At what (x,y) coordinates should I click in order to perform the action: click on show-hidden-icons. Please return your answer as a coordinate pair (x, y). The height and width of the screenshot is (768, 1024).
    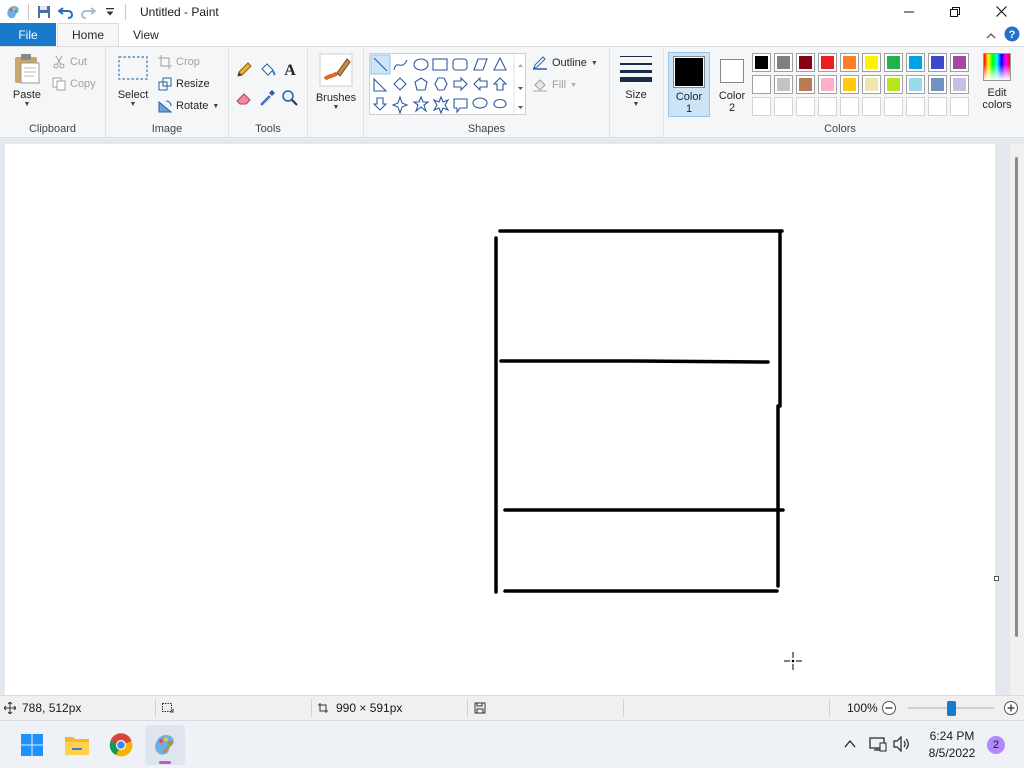
    Looking at the image, I should click on (850, 745).